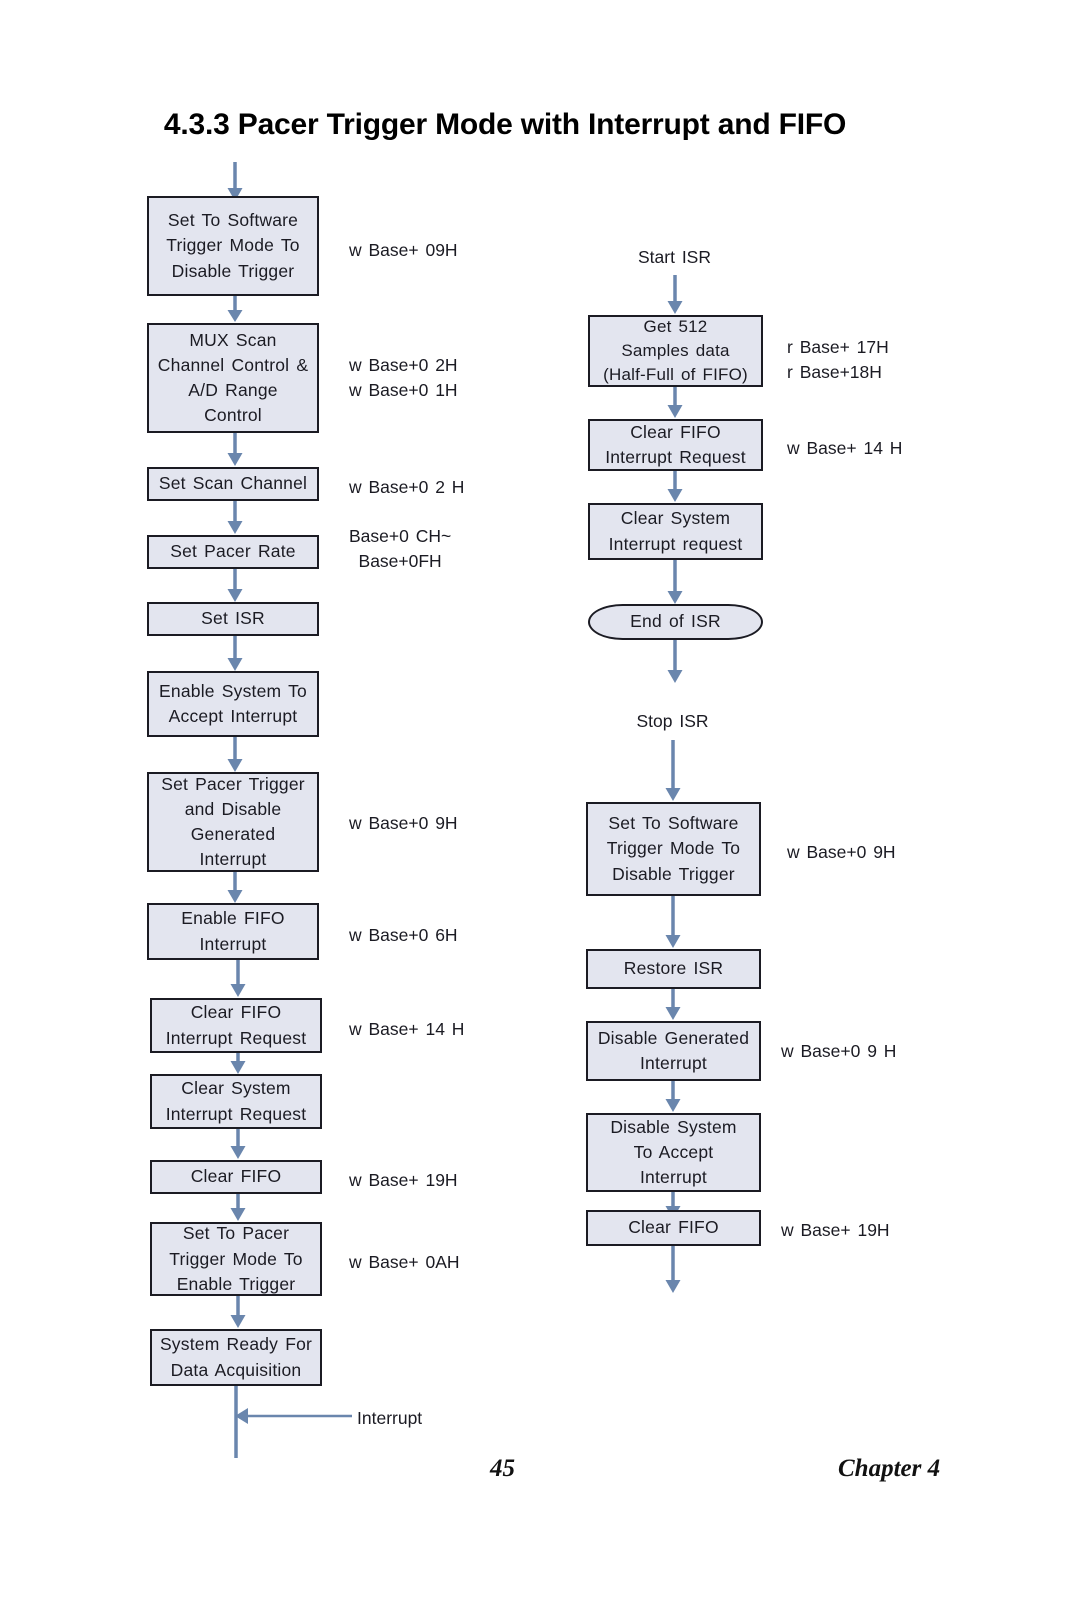 This screenshot has width=1080, height=1618. What do you see at coordinates (403, 365) in the screenshot?
I see `note-line: w Base+0 2H` at bounding box center [403, 365].